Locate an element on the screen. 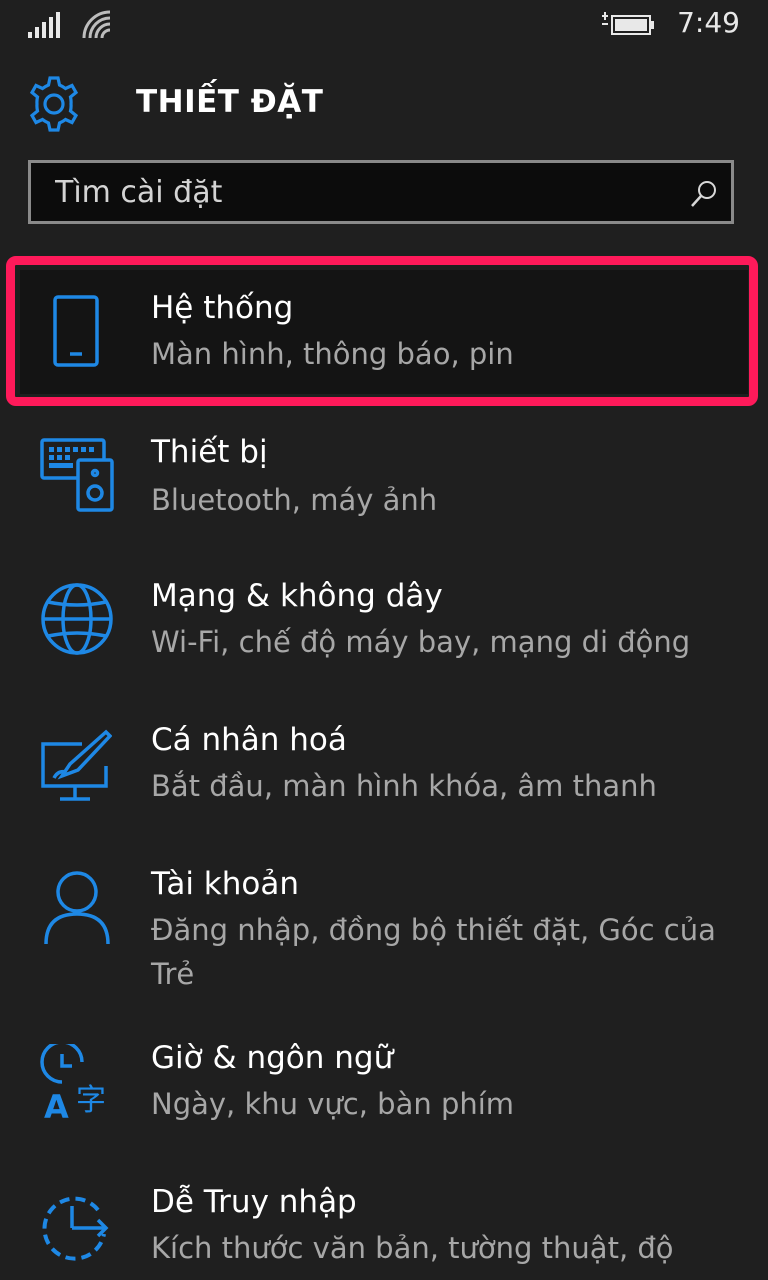  signal-icon is located at coordinates (45, 27).